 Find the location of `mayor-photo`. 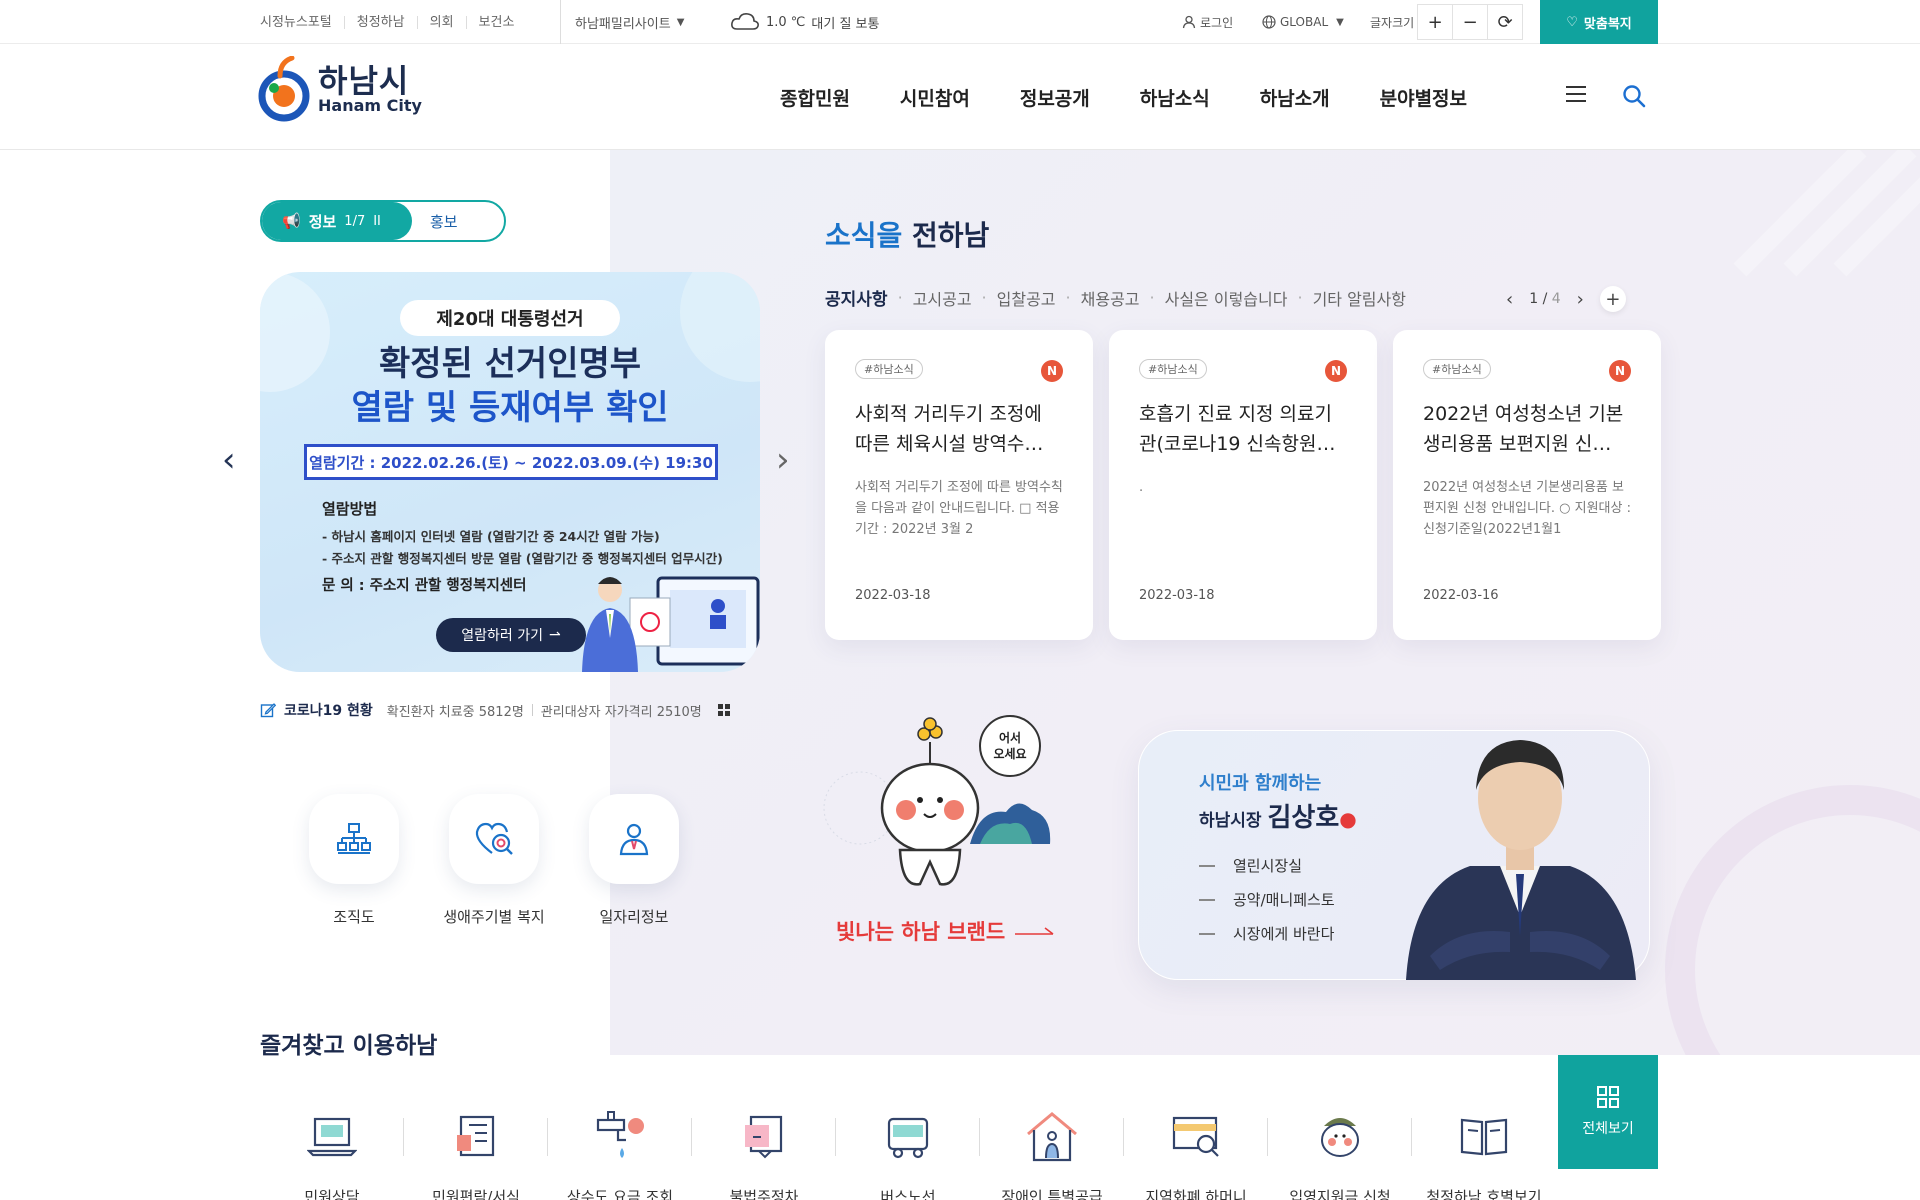

mayor-photo is located at coordinates (1521, 860).